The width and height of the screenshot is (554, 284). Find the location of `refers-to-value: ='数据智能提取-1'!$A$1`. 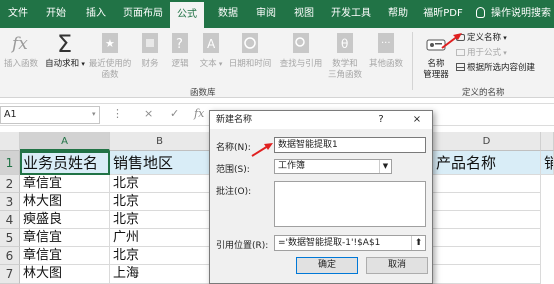

refers-to-value: ='数据智能提取-1'!$A$1 is located at coordinates (329, 243).